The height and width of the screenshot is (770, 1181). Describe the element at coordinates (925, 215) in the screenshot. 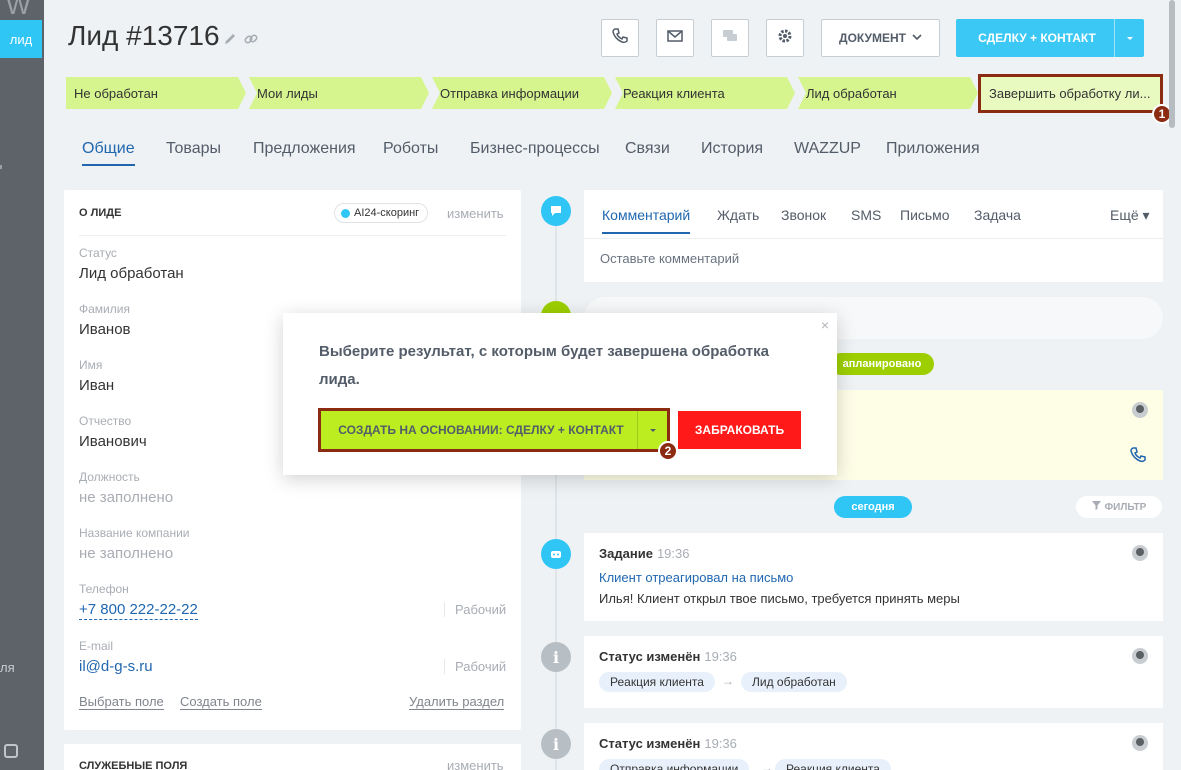

I see `composer-tab-email: Письмо` at that location.